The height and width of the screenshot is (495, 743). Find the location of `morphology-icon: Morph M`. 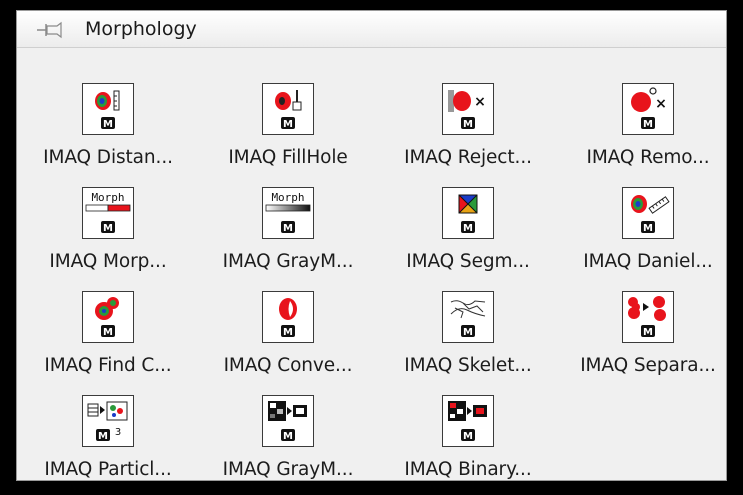

morphology-icon: Morph M is located at coordinates (108, 213).